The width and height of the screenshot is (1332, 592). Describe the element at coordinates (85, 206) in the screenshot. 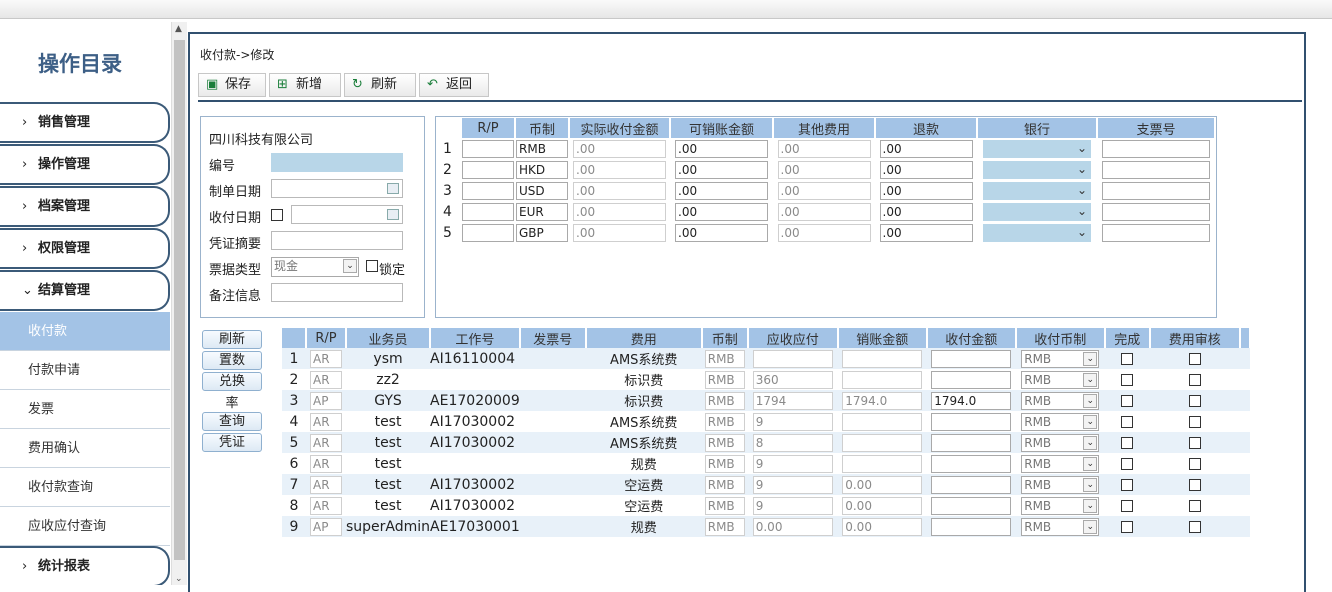

I see `sidebar-section-archive: › 档案管理` at that location.